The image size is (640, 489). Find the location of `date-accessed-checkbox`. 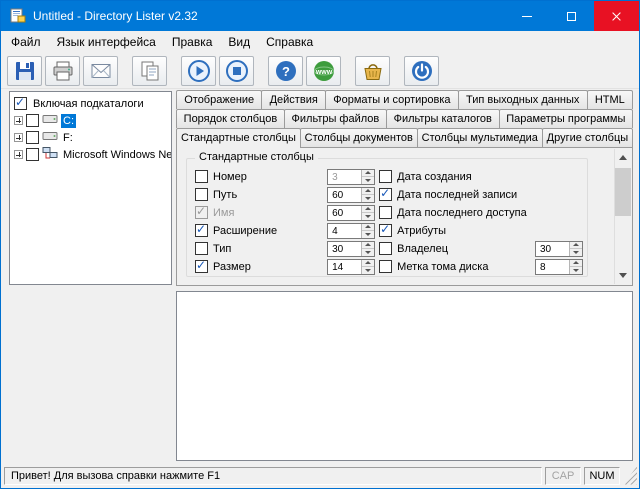

date-accessed-checkbox is located at coordinates (386, 212).